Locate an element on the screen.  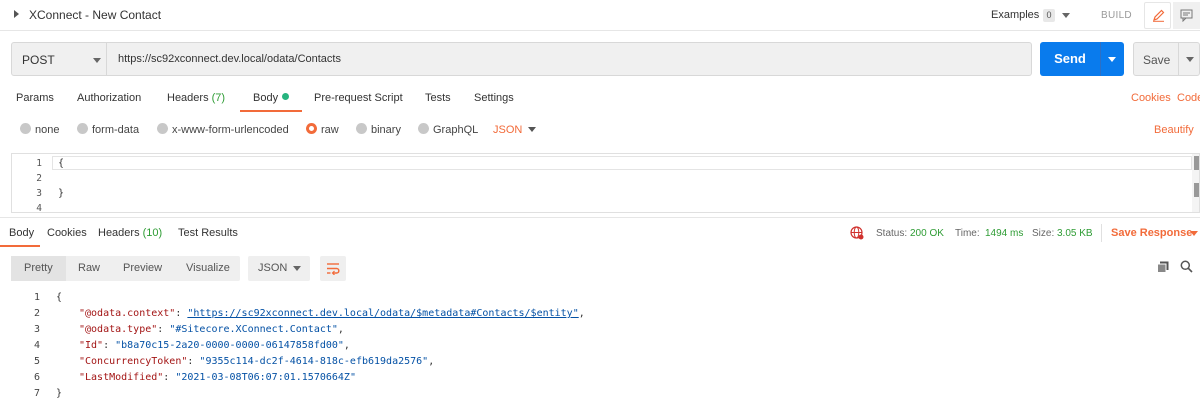
expand-caret-icon is located at coordinates (16, 14).